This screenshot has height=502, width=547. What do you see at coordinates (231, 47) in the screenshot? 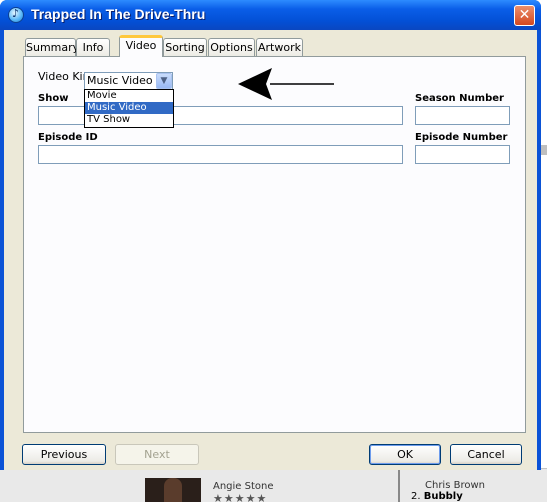
I see `tab-options: Options` at bounding box center [231, 47].